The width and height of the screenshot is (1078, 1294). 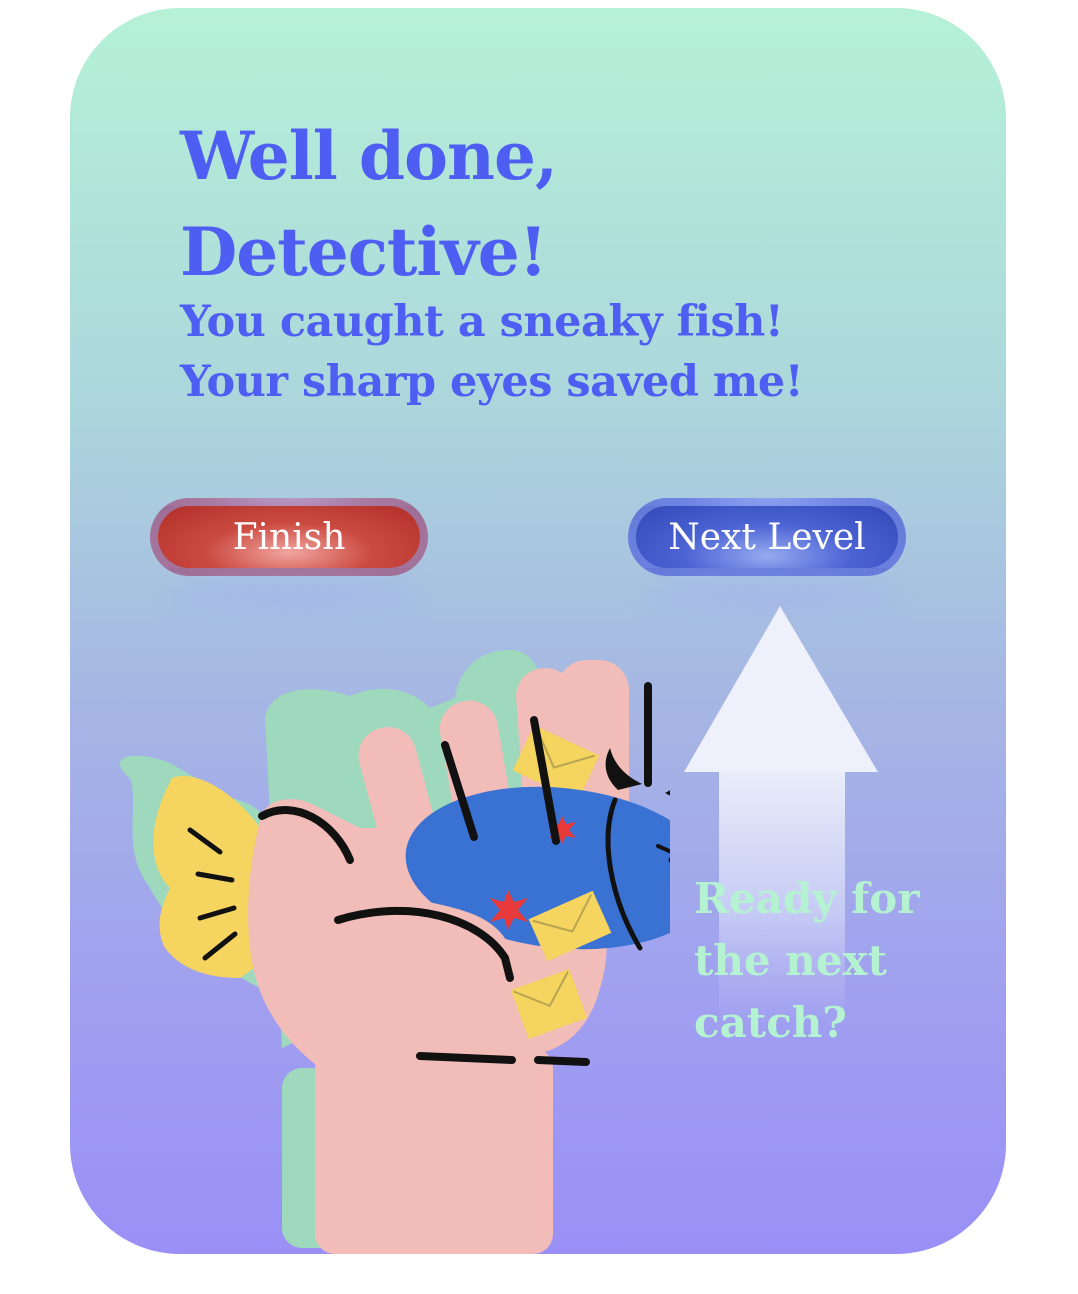 What do you see at coordinates (807, 898) in the screenshot?
I see `ready-line-1: Ready for` at bounding box center [807, 898].